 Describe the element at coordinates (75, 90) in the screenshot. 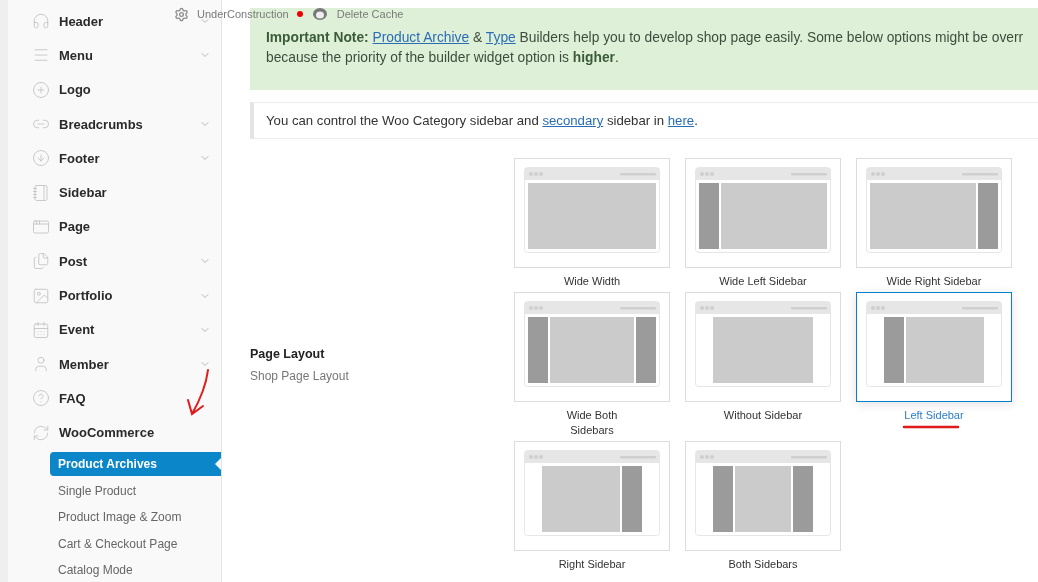

I see `sidebar-item: Logo` at that location.